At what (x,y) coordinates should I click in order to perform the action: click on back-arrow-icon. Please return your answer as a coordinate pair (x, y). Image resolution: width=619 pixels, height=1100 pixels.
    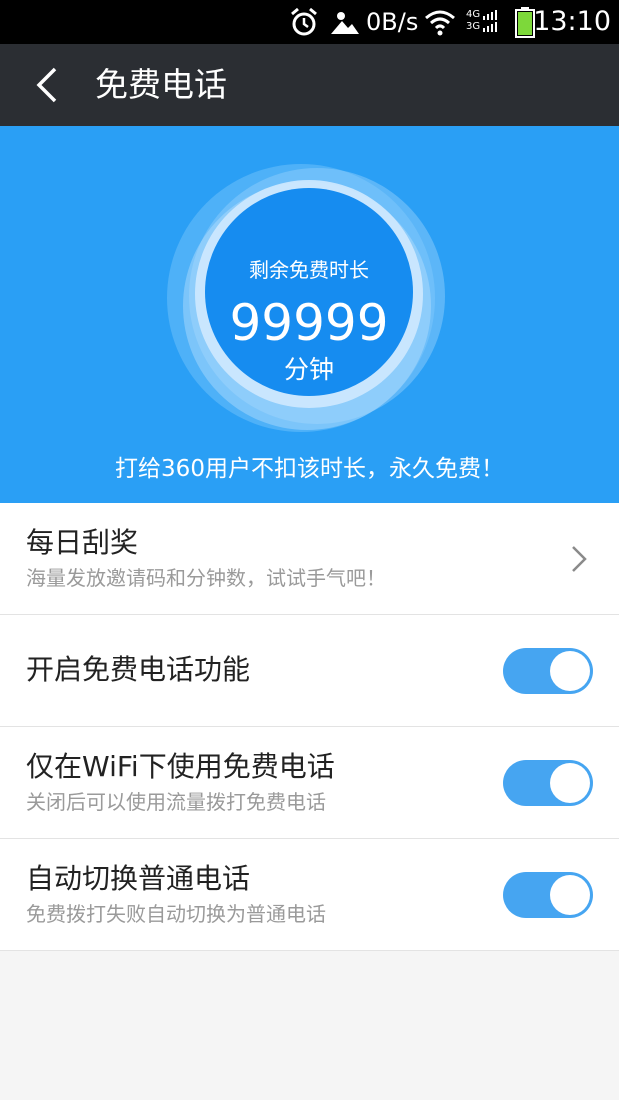
    Looking at the image, I should click on (46, 85).